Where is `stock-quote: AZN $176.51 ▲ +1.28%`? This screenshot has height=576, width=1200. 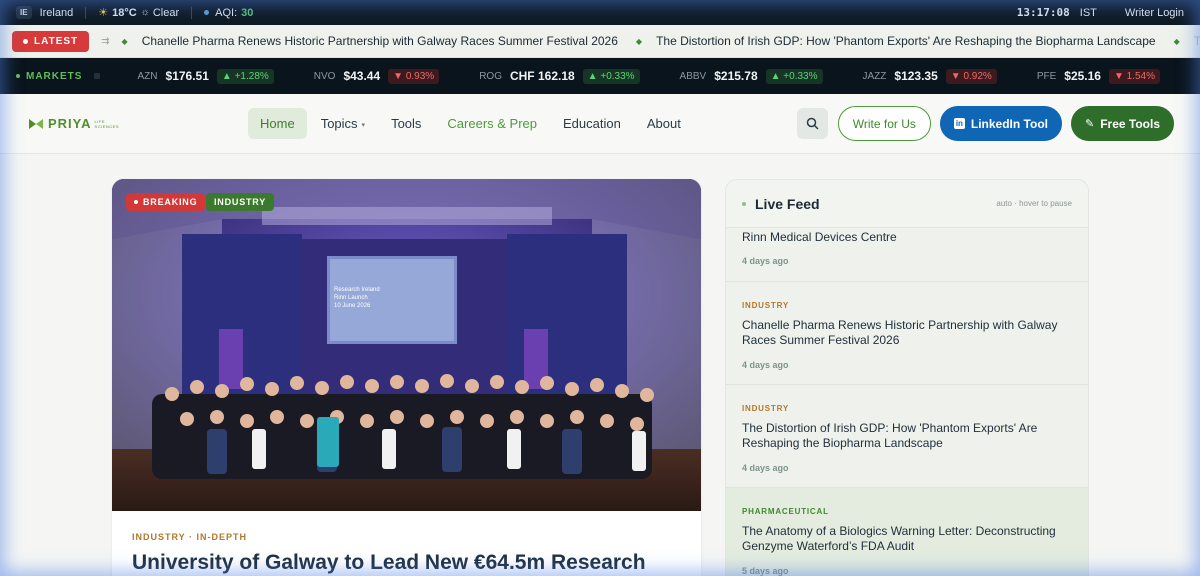
stock-quote: AZN $176.51 ▲ +1.28% is located at coordinates (206, 76).